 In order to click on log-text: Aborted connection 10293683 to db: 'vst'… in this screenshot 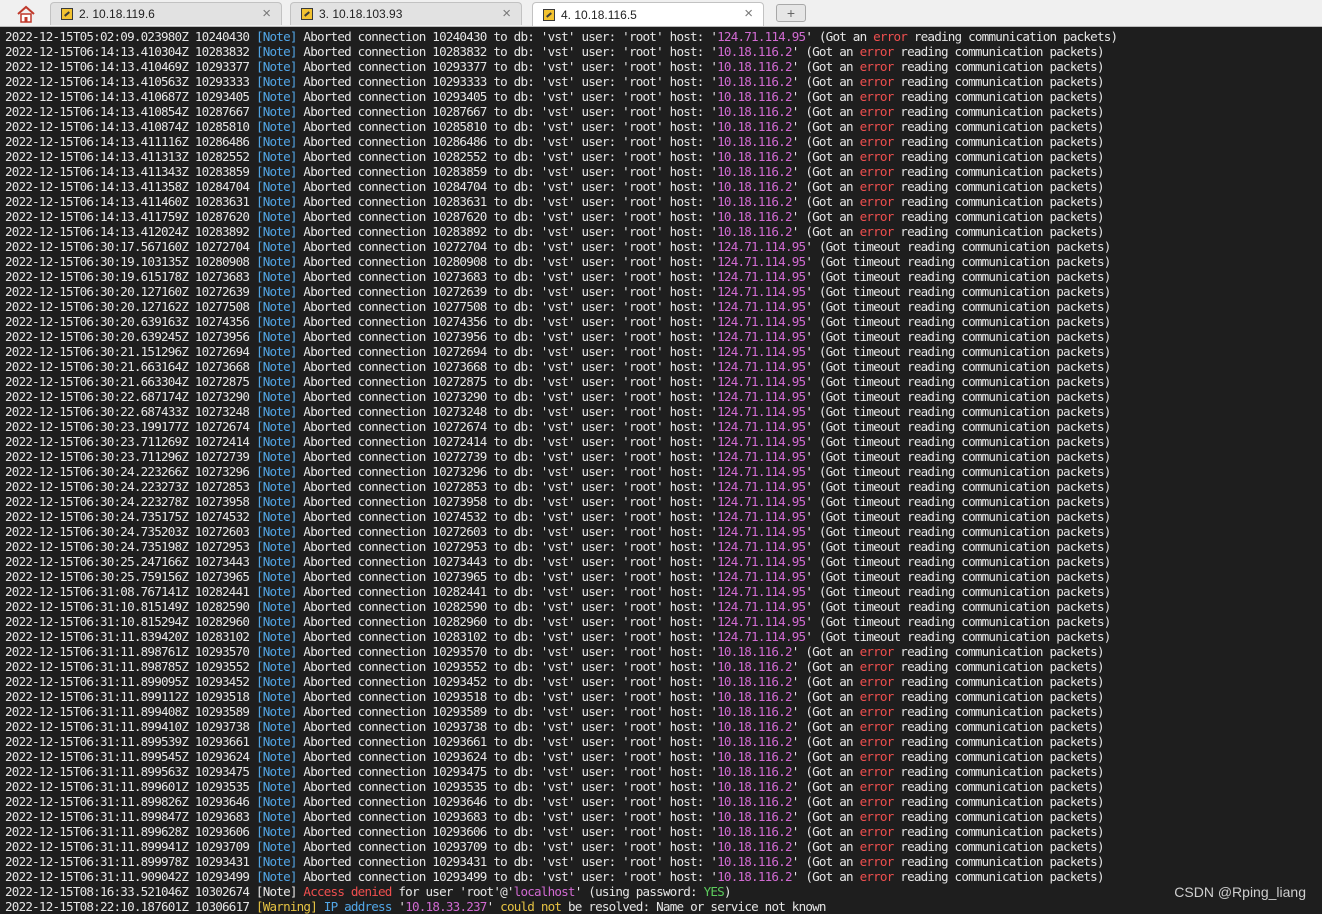, I will do `click(507, 816)`.